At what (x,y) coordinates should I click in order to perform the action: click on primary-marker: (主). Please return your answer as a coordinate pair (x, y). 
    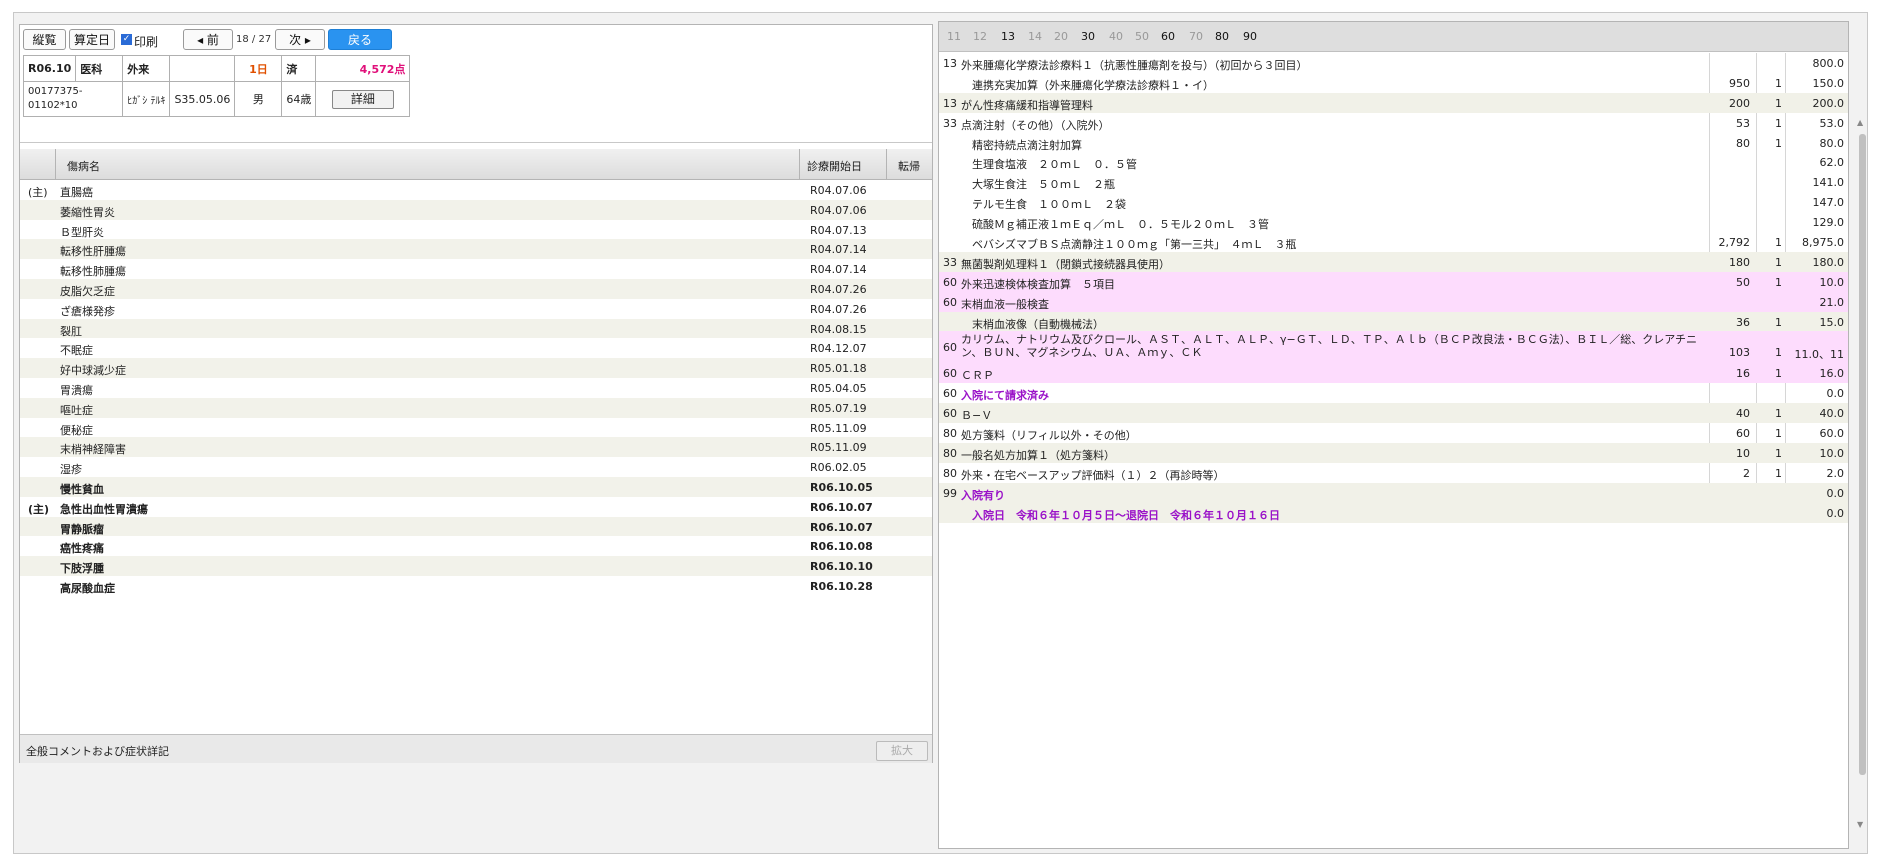
    Looking at the image, I should click on (39, 509).